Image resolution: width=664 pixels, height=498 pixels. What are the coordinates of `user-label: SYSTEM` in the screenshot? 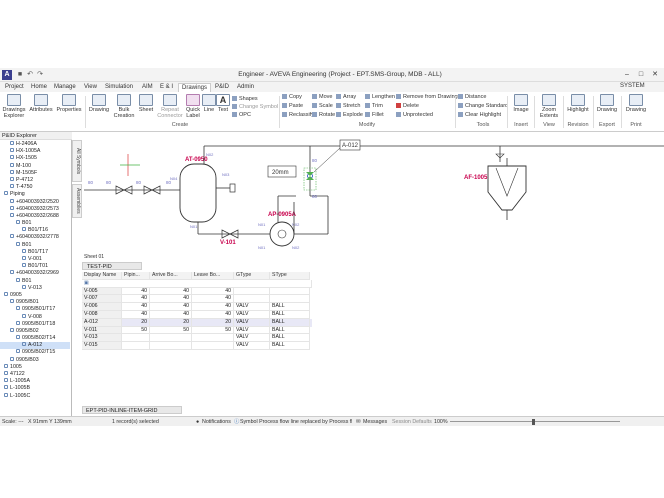 It's located at (632, 86).